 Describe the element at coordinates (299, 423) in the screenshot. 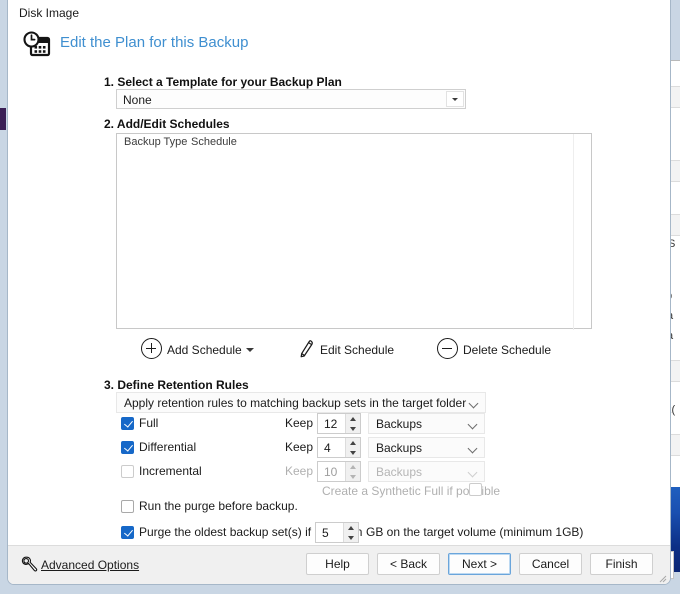

I see `keep-label-full: Keep` at that location.